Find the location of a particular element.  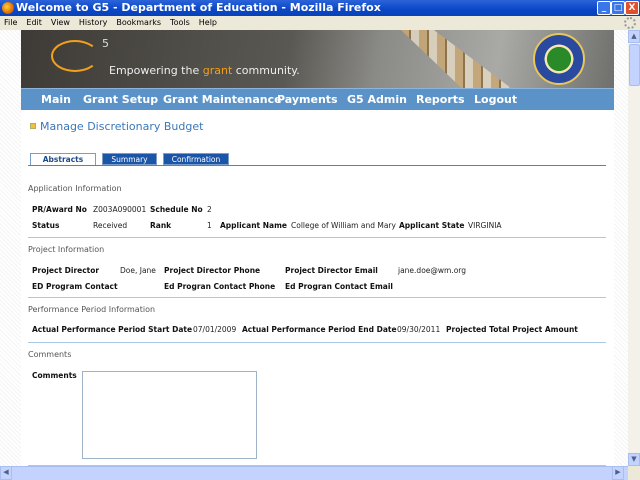

nav-g5-admin: G5 Admin is located at coordinates (377, 99).